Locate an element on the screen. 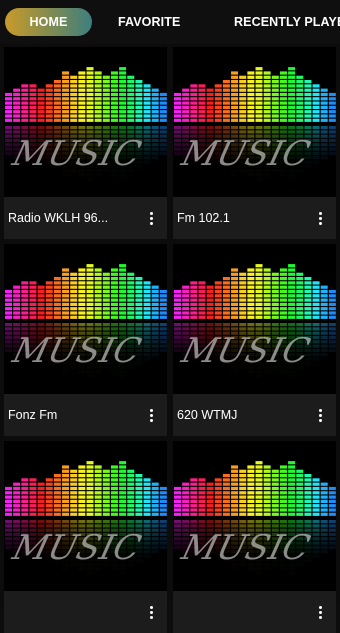  tab-bar: HOME FAVORITE RECENTLY PLAYED is located at coordinates (170, 22).